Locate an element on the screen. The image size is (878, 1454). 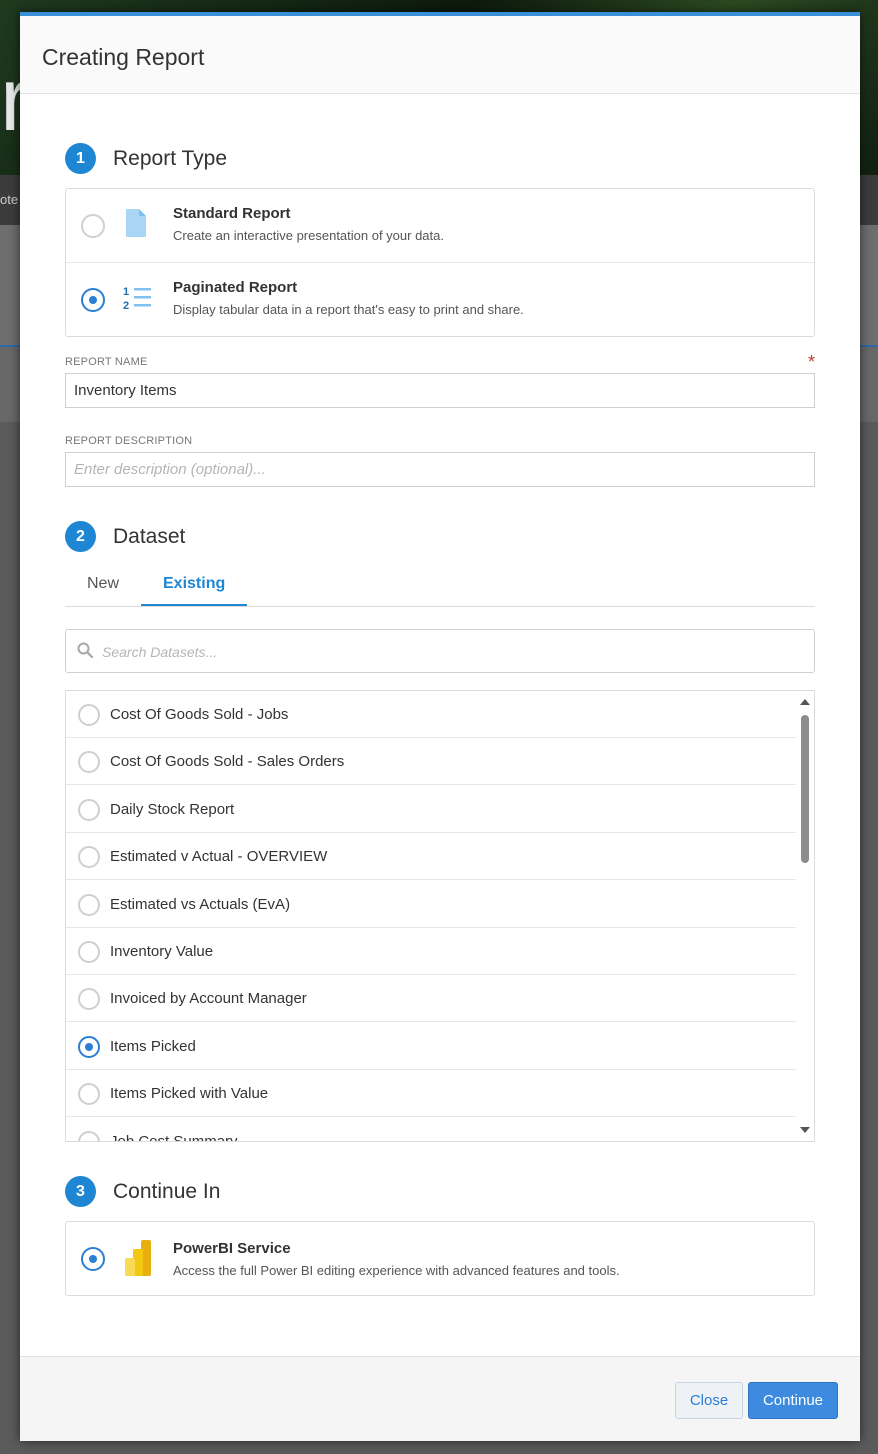
dataset-label: Estimated vs Actuals (EvA) is located at coordinates (200, 904).